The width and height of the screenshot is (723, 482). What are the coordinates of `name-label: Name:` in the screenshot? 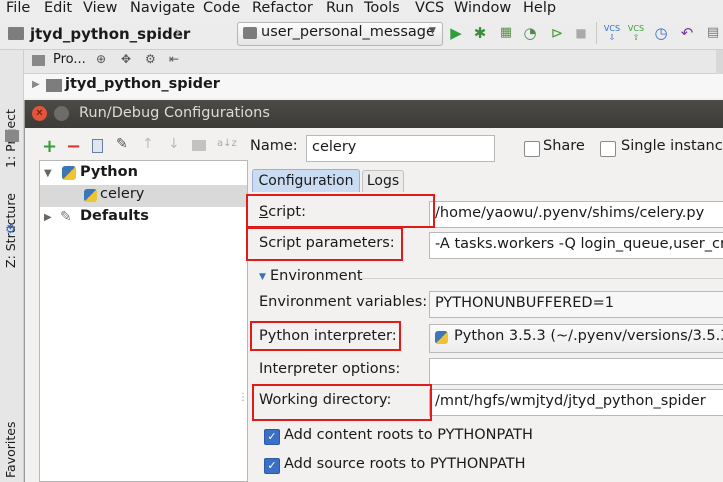 It's located at (274, 146).